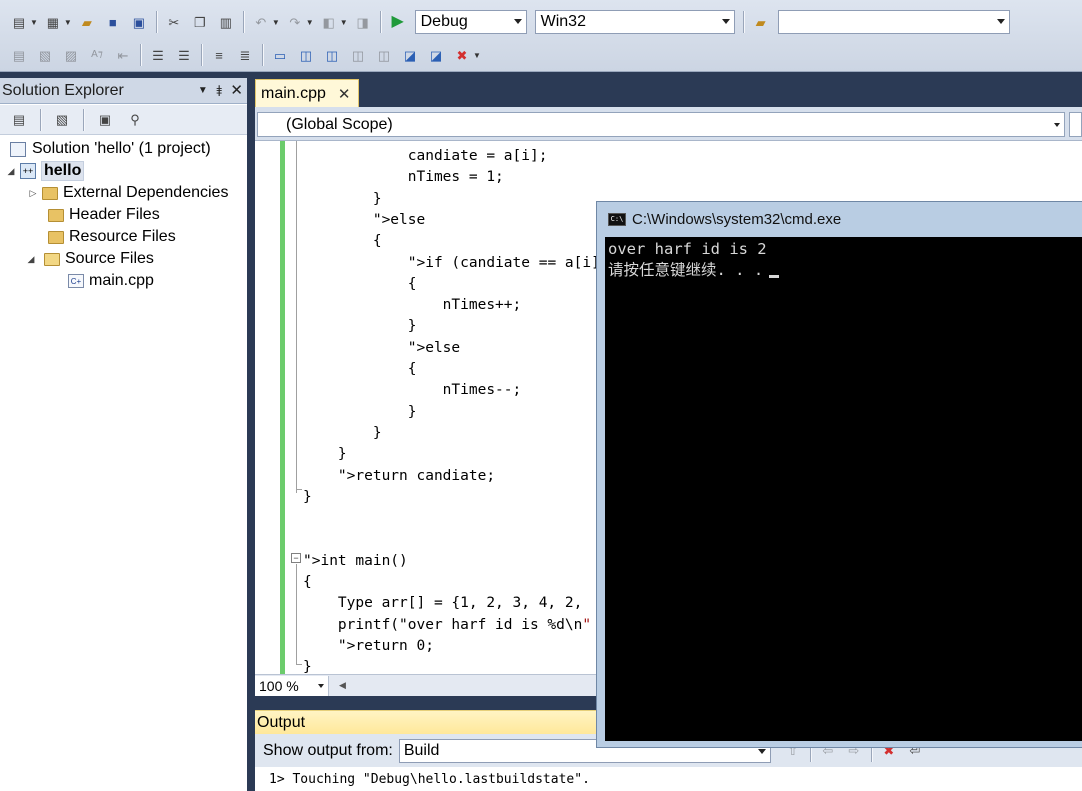 This screenshot has height=791, width=1082. I want to click on next-bookmark-document-icon: ◪, so click(436, 55).